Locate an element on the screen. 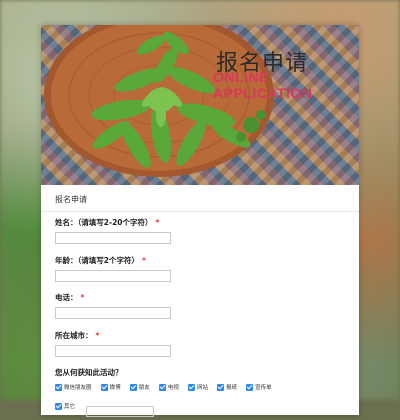 This screenshot has width=400, height=420. form-title: 报名申请 is located at coordinates (71, 199).